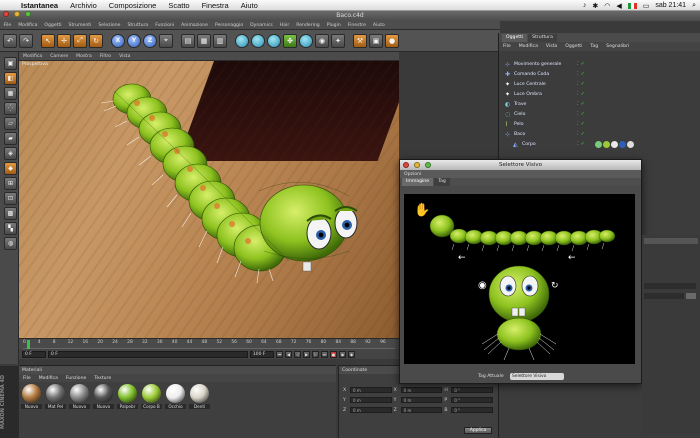  What do you see at coordinates (228, 25) in the screenshot?
I see `appmenu-personaggio: Personaggio` at bounding box center [228, 25].